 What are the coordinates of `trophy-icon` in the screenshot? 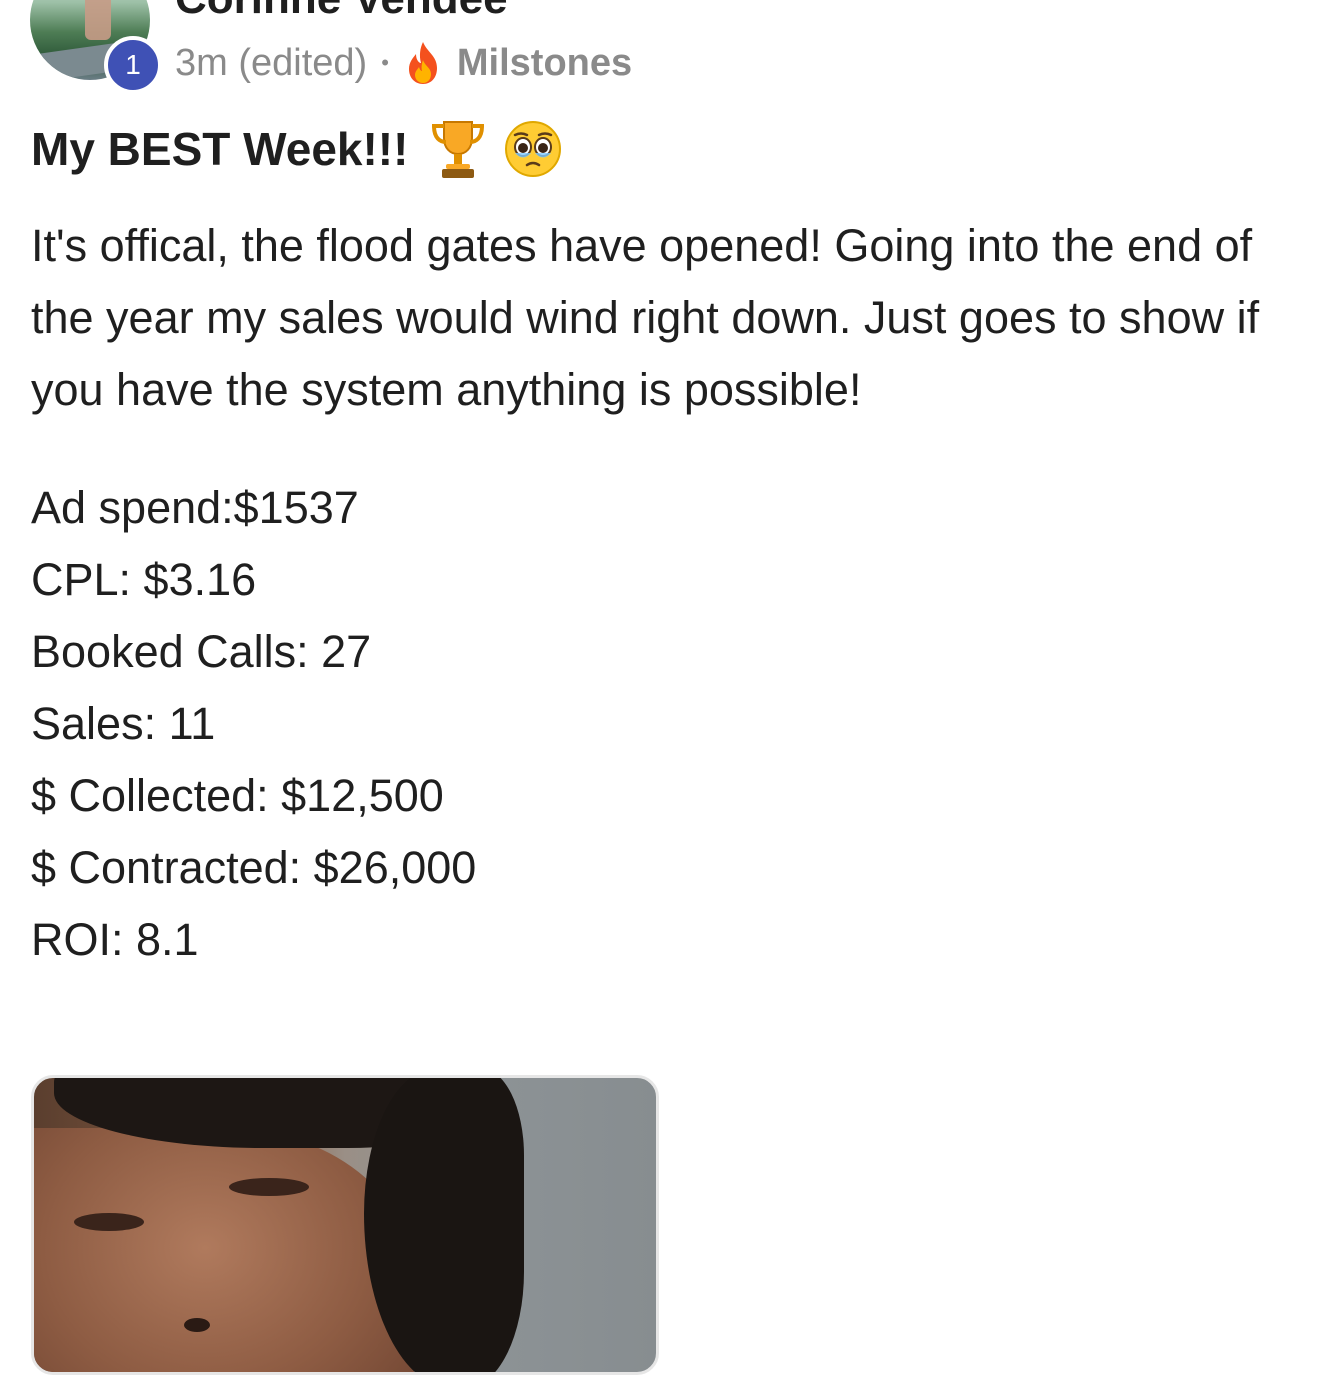 It's located at (458, 149).